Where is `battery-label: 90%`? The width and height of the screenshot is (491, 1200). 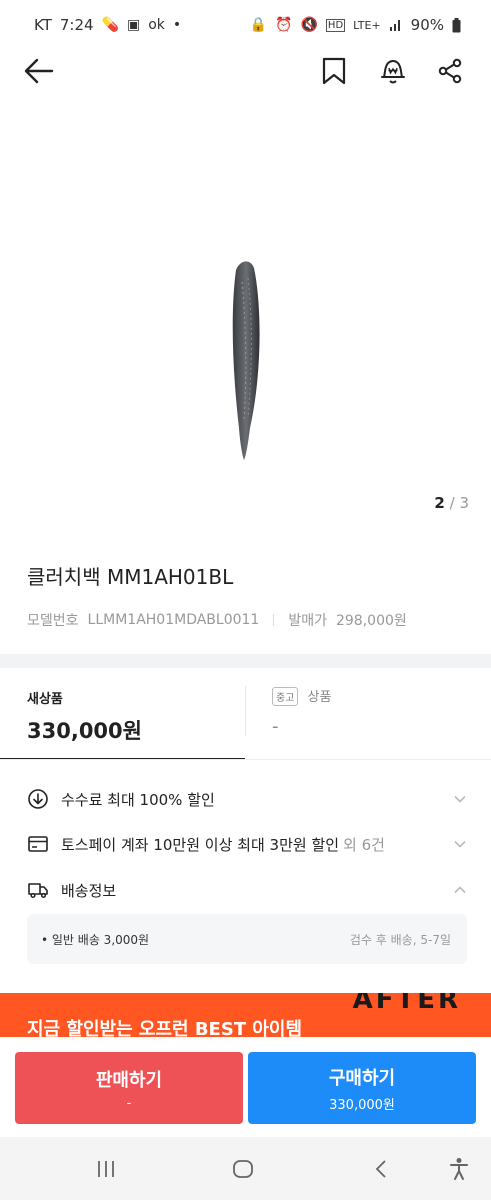
battery-label: 90% is located at coordinates (427, 25).